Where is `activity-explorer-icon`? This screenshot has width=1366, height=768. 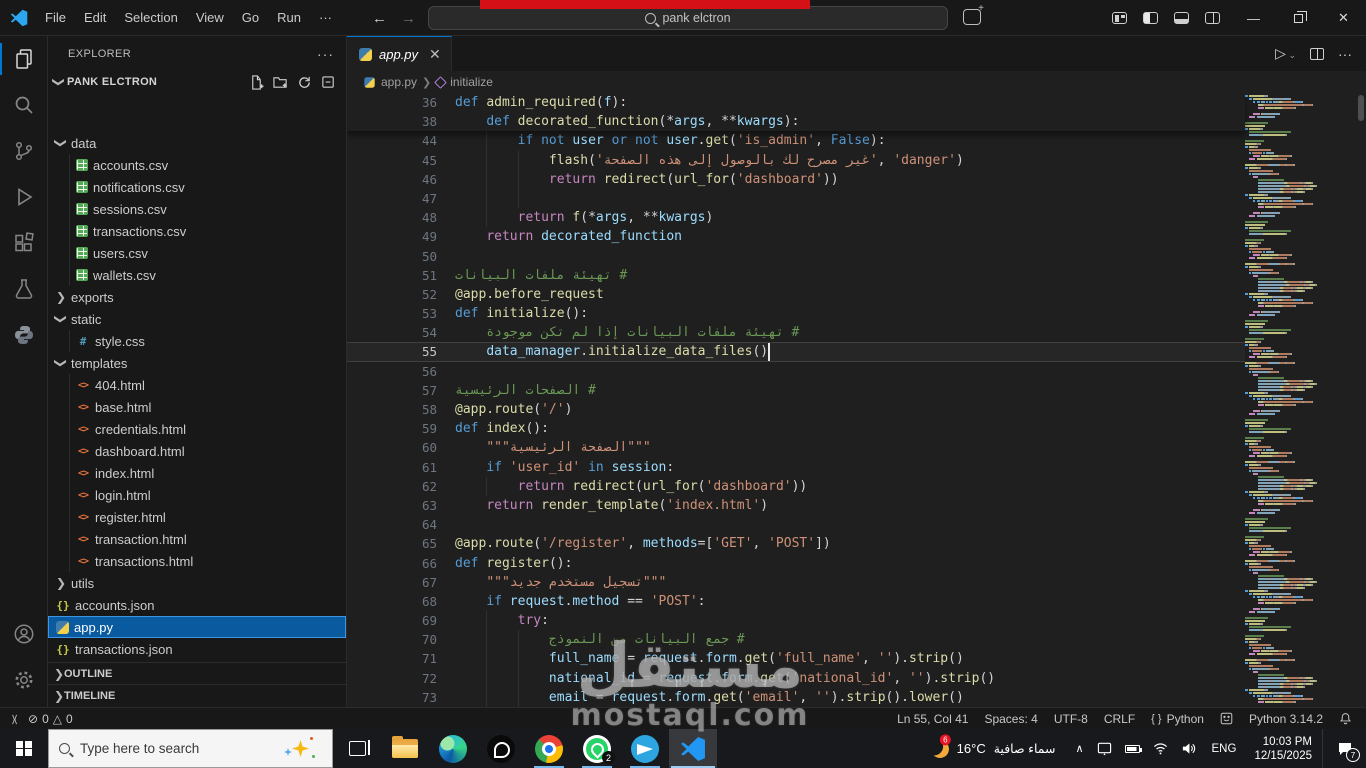 activity-explorer-icon is located at coordinates (24, 59).